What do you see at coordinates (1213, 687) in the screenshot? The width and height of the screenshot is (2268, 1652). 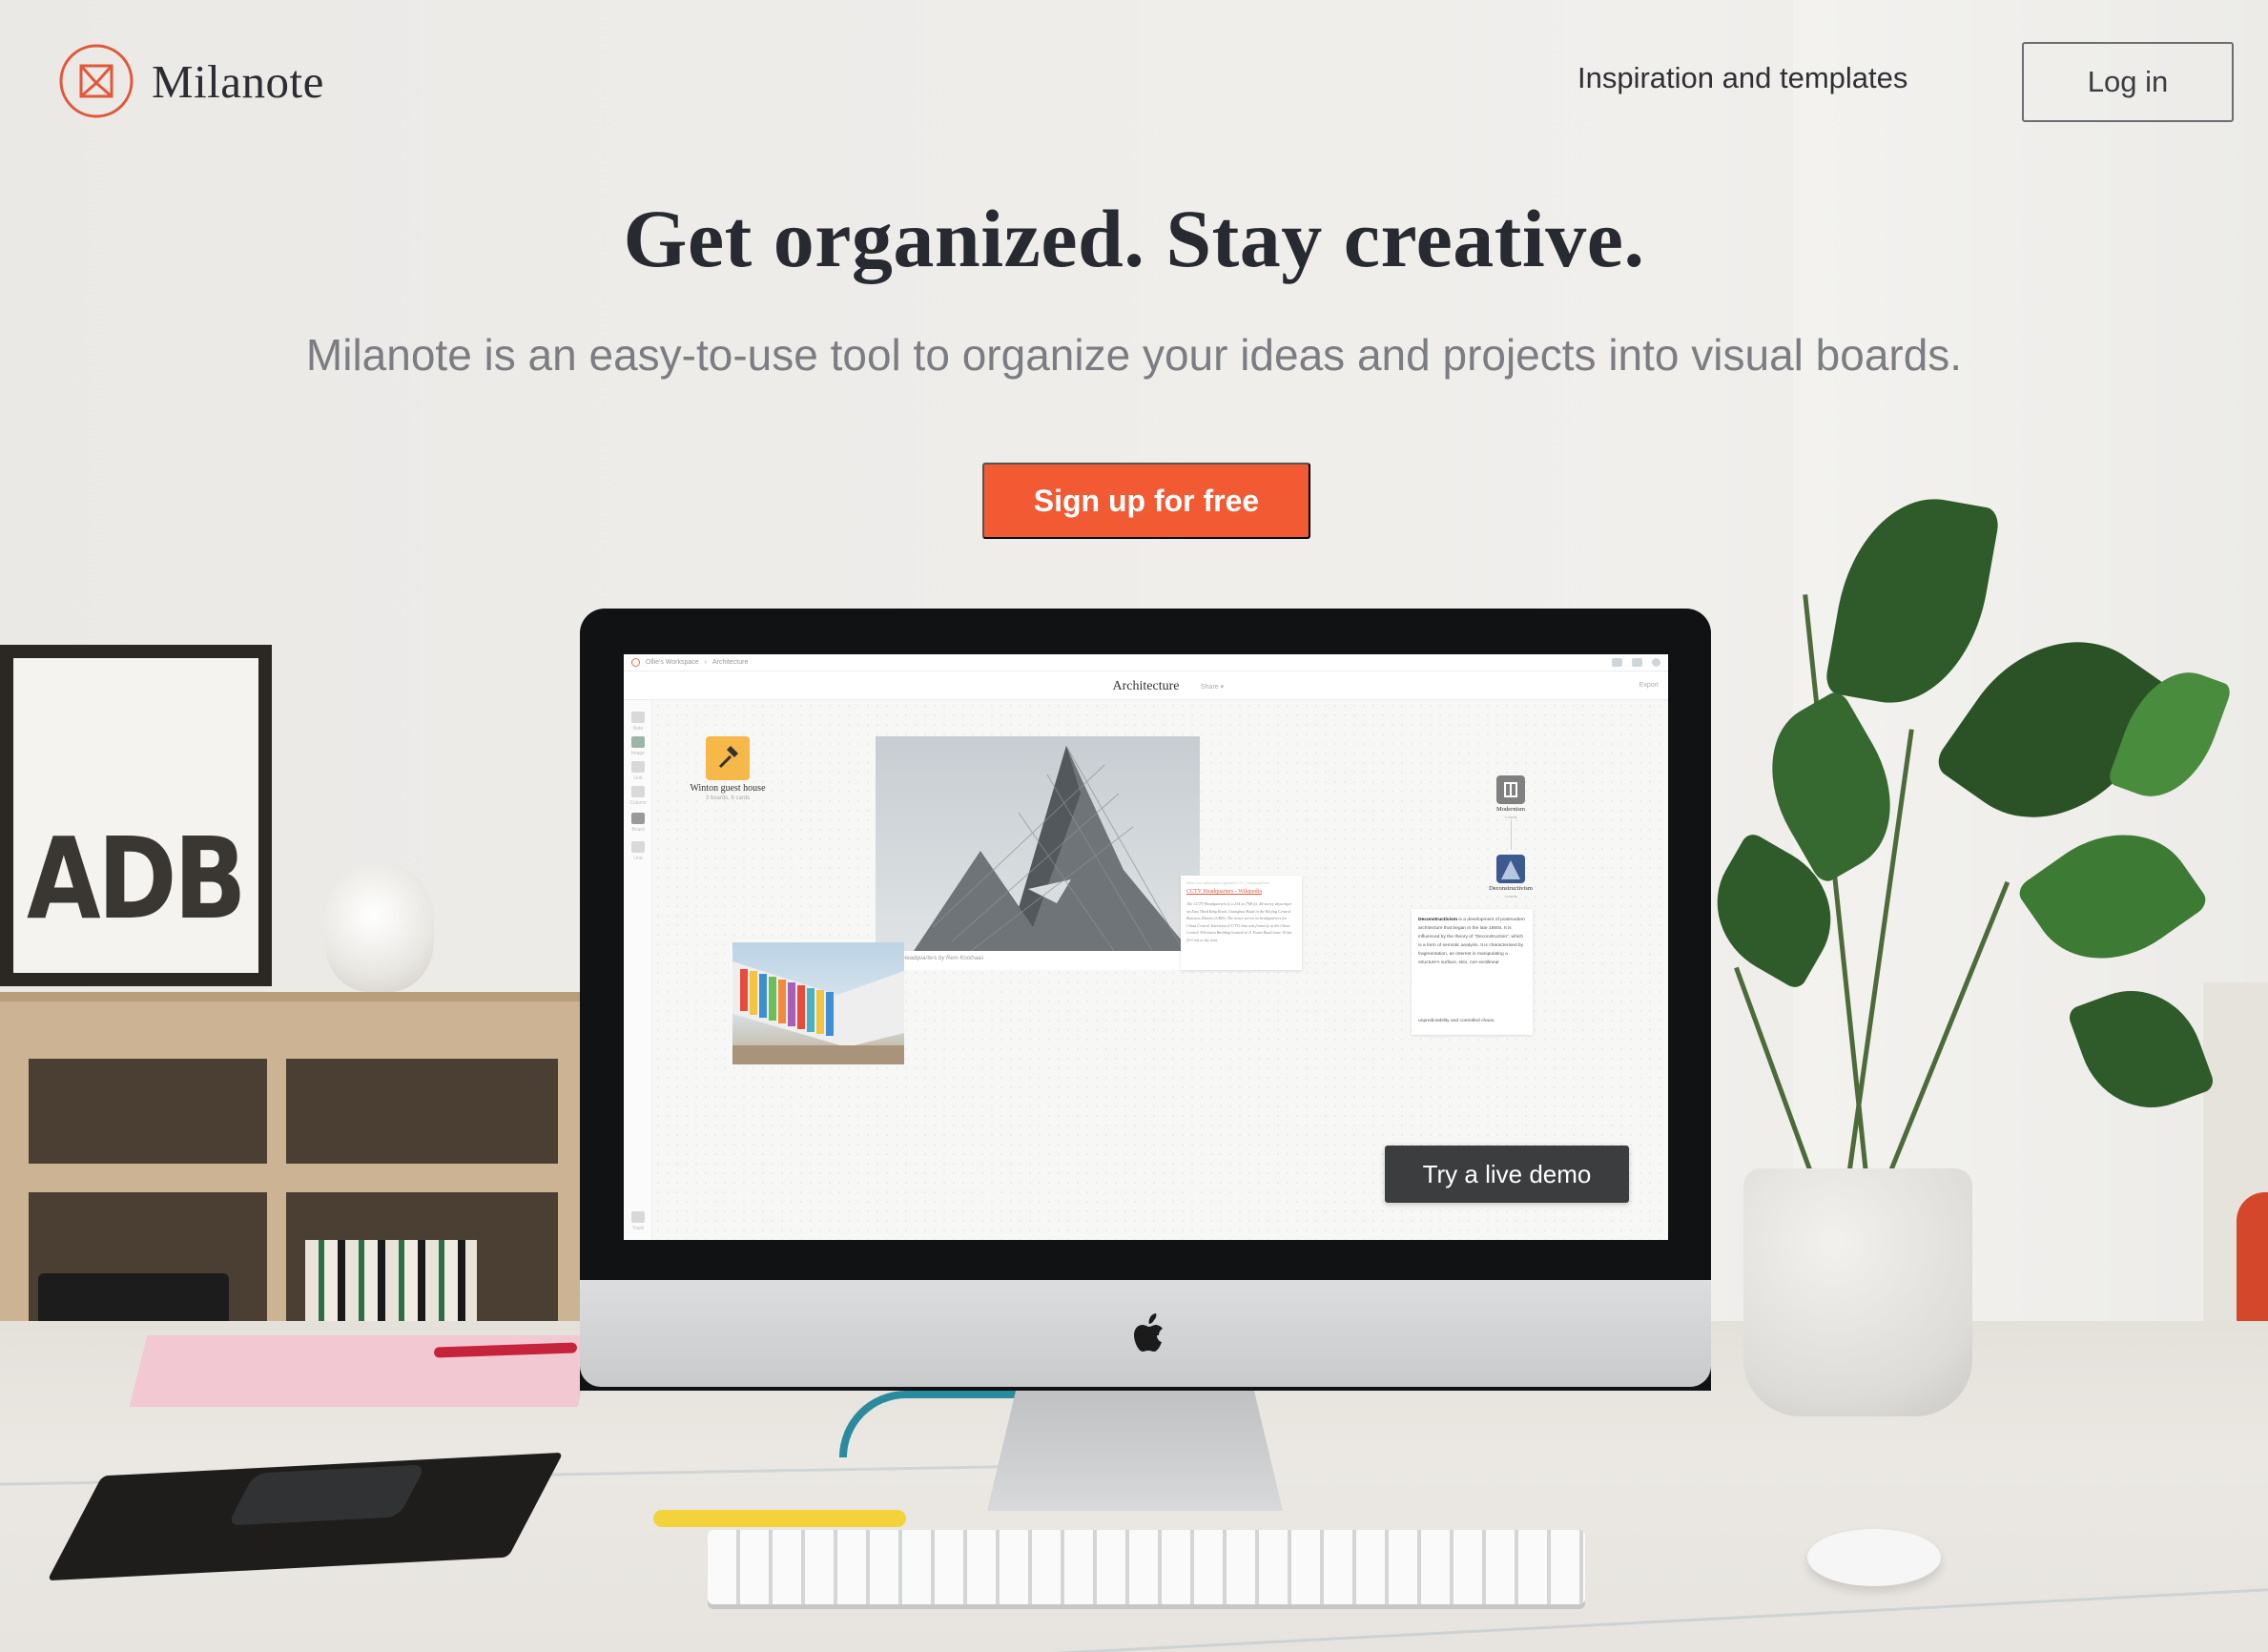 I see `share-menu: Share ▾` at bounding box center [1213, 687].